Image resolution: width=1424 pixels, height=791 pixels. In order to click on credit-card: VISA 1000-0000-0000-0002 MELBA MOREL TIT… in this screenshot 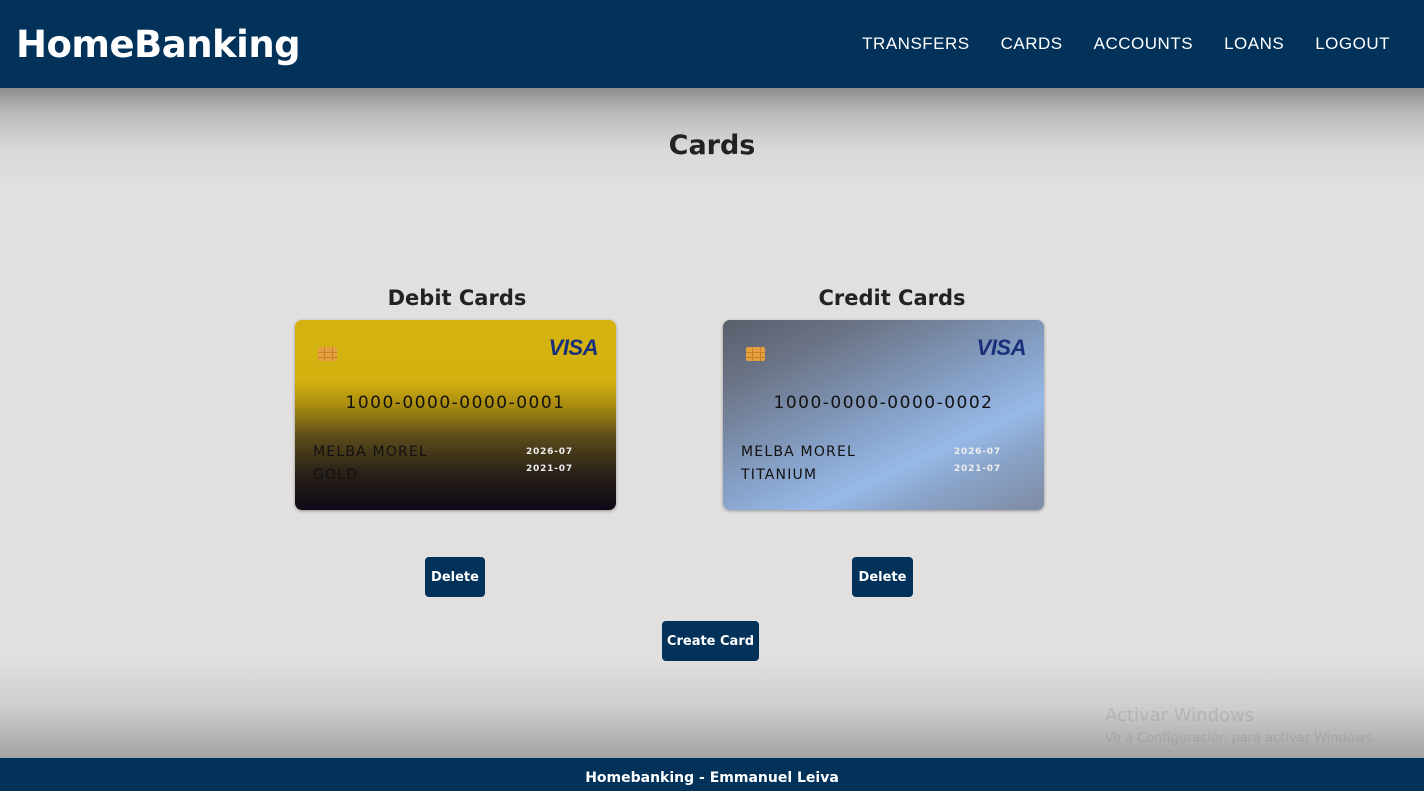, I will do `click(883, 415)`.